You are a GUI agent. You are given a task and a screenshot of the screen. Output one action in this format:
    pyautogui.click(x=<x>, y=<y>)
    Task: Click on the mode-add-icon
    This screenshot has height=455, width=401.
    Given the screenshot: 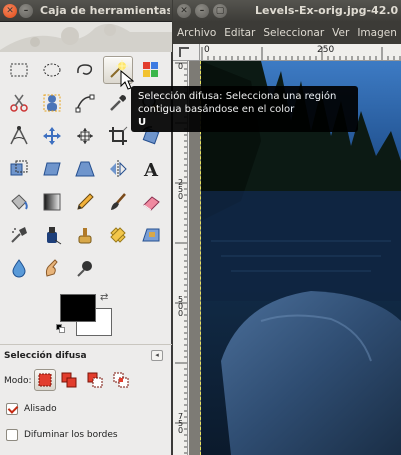 What is the action you would take?
    pyautogui.click(x=69, y=380)
    